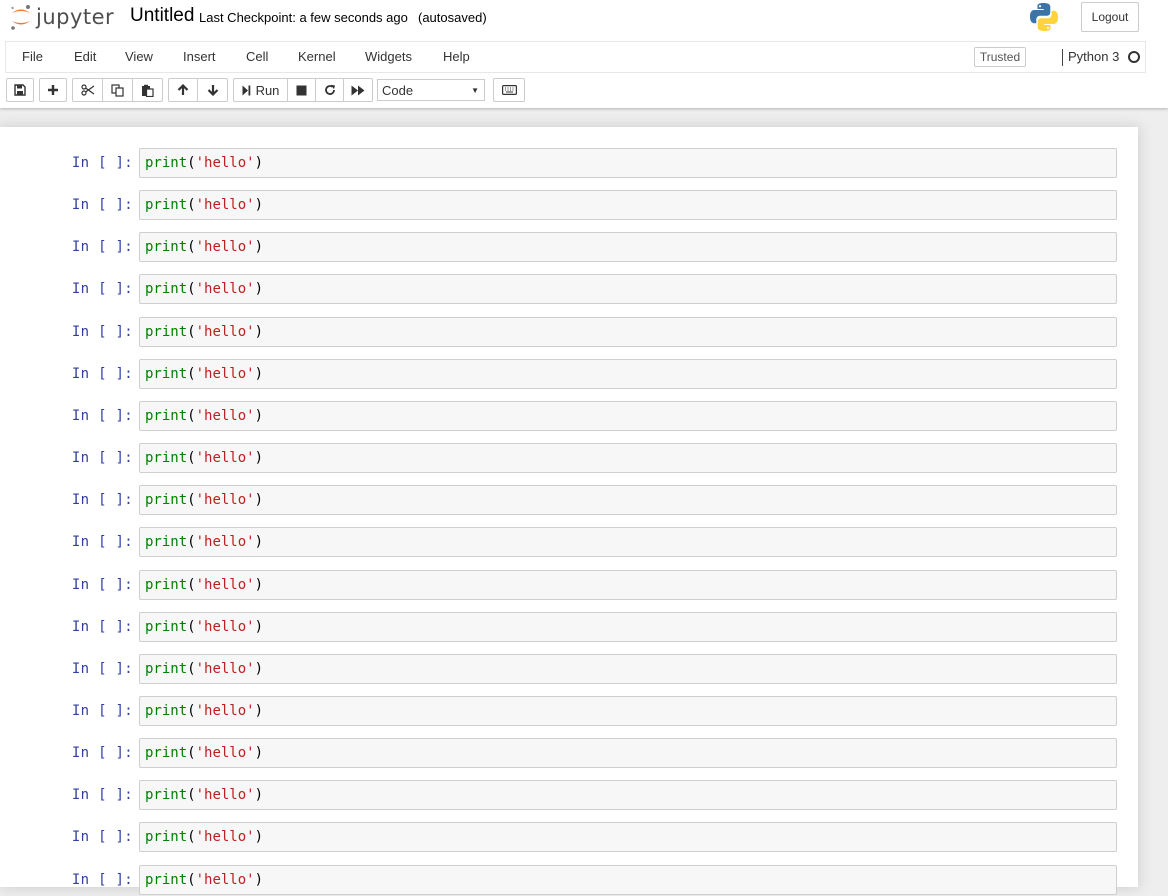 The image size is (1168, 896). I want to click on cell-type-select: Code ▼, so click(431, 90).